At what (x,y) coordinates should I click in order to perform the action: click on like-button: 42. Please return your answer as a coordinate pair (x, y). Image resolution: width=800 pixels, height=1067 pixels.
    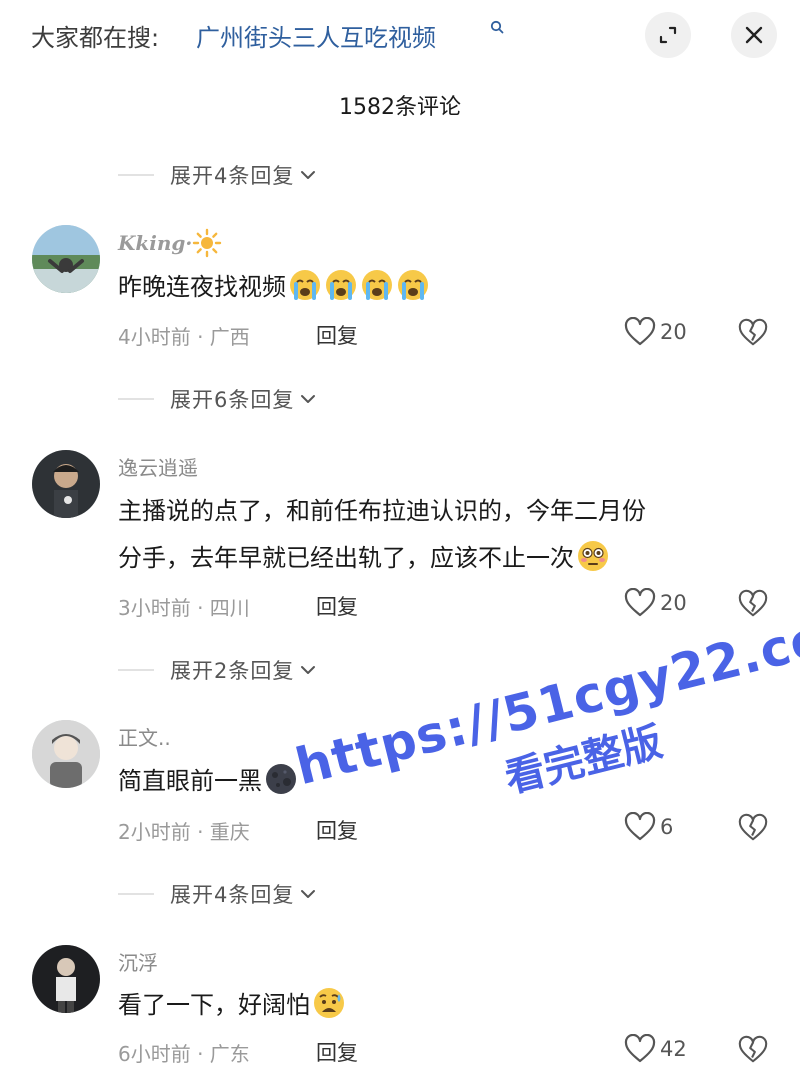
    Looking at the image, I should click on (655, 1049).